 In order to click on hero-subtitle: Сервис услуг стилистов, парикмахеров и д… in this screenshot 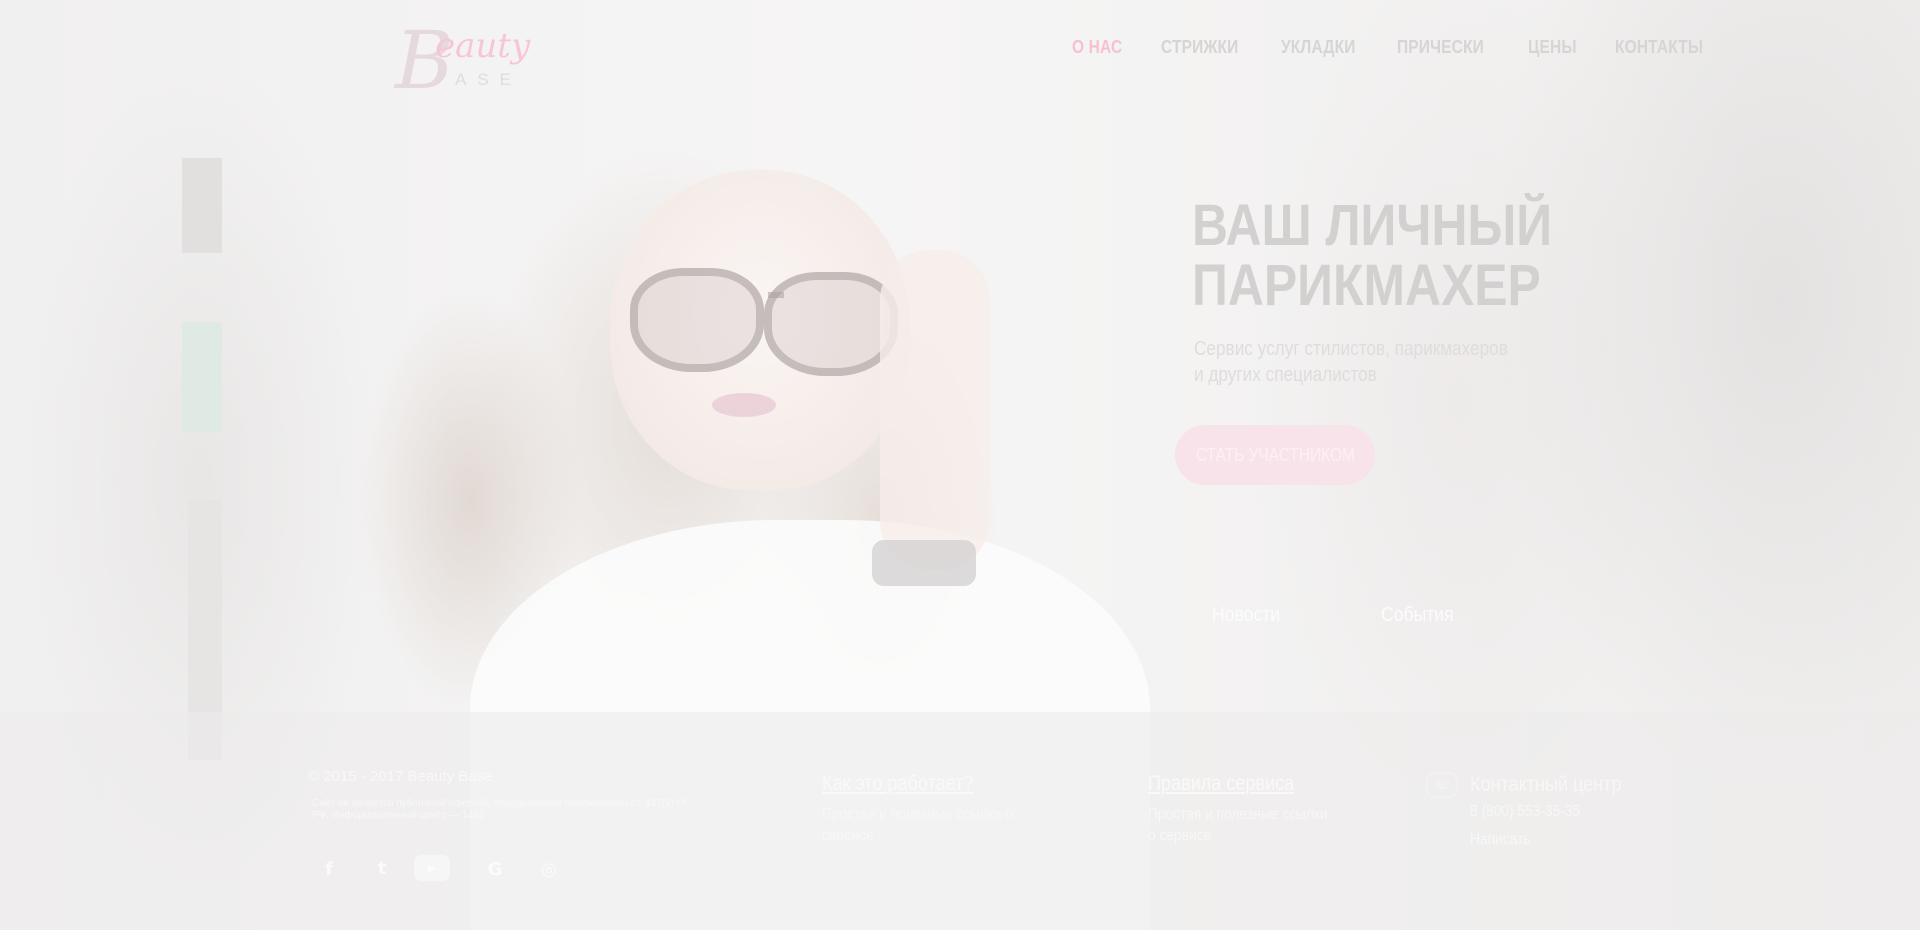, I will do `click(1351, 362)`.